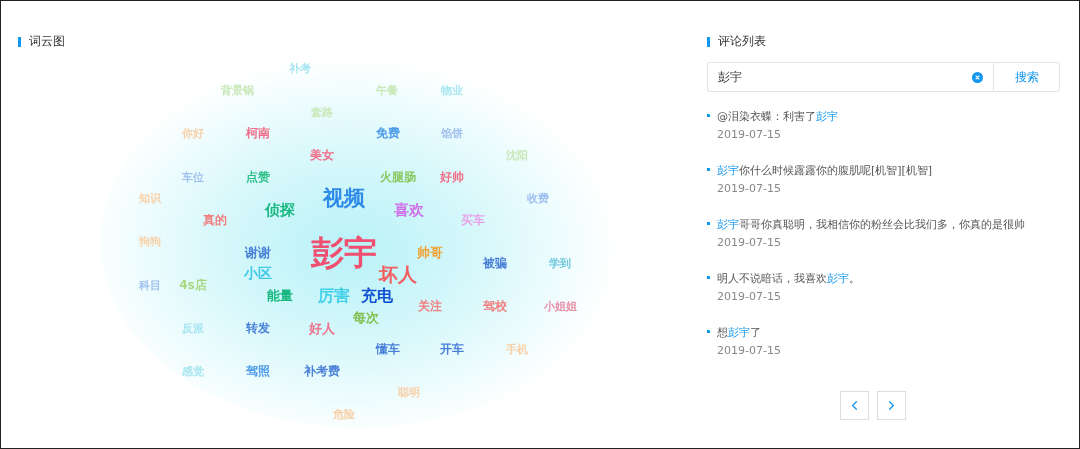 Image resolution: width=1080 pixels, height=449 pixels. Describe the element at coordinates (258, 372) in the screenshot. I see `cloud-word: 驾照` at that location.